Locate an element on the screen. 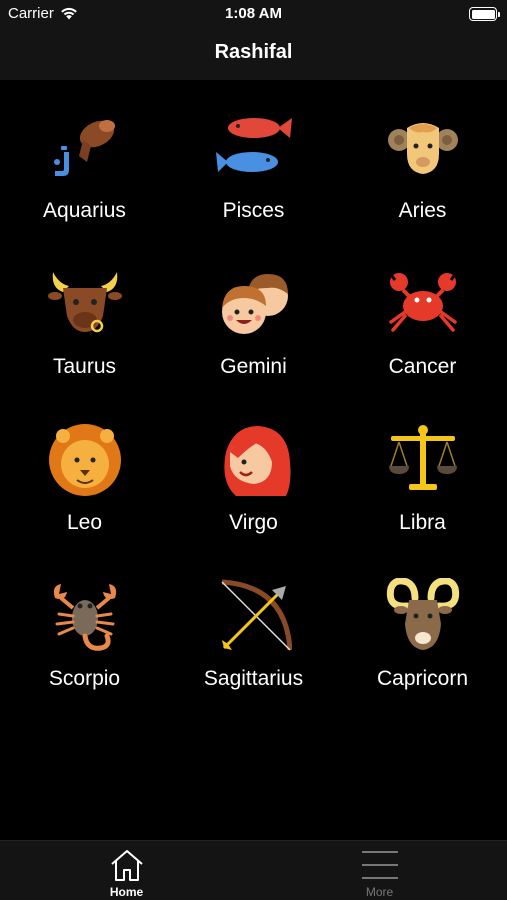  libra-icon is located at coordinates (423, 460).